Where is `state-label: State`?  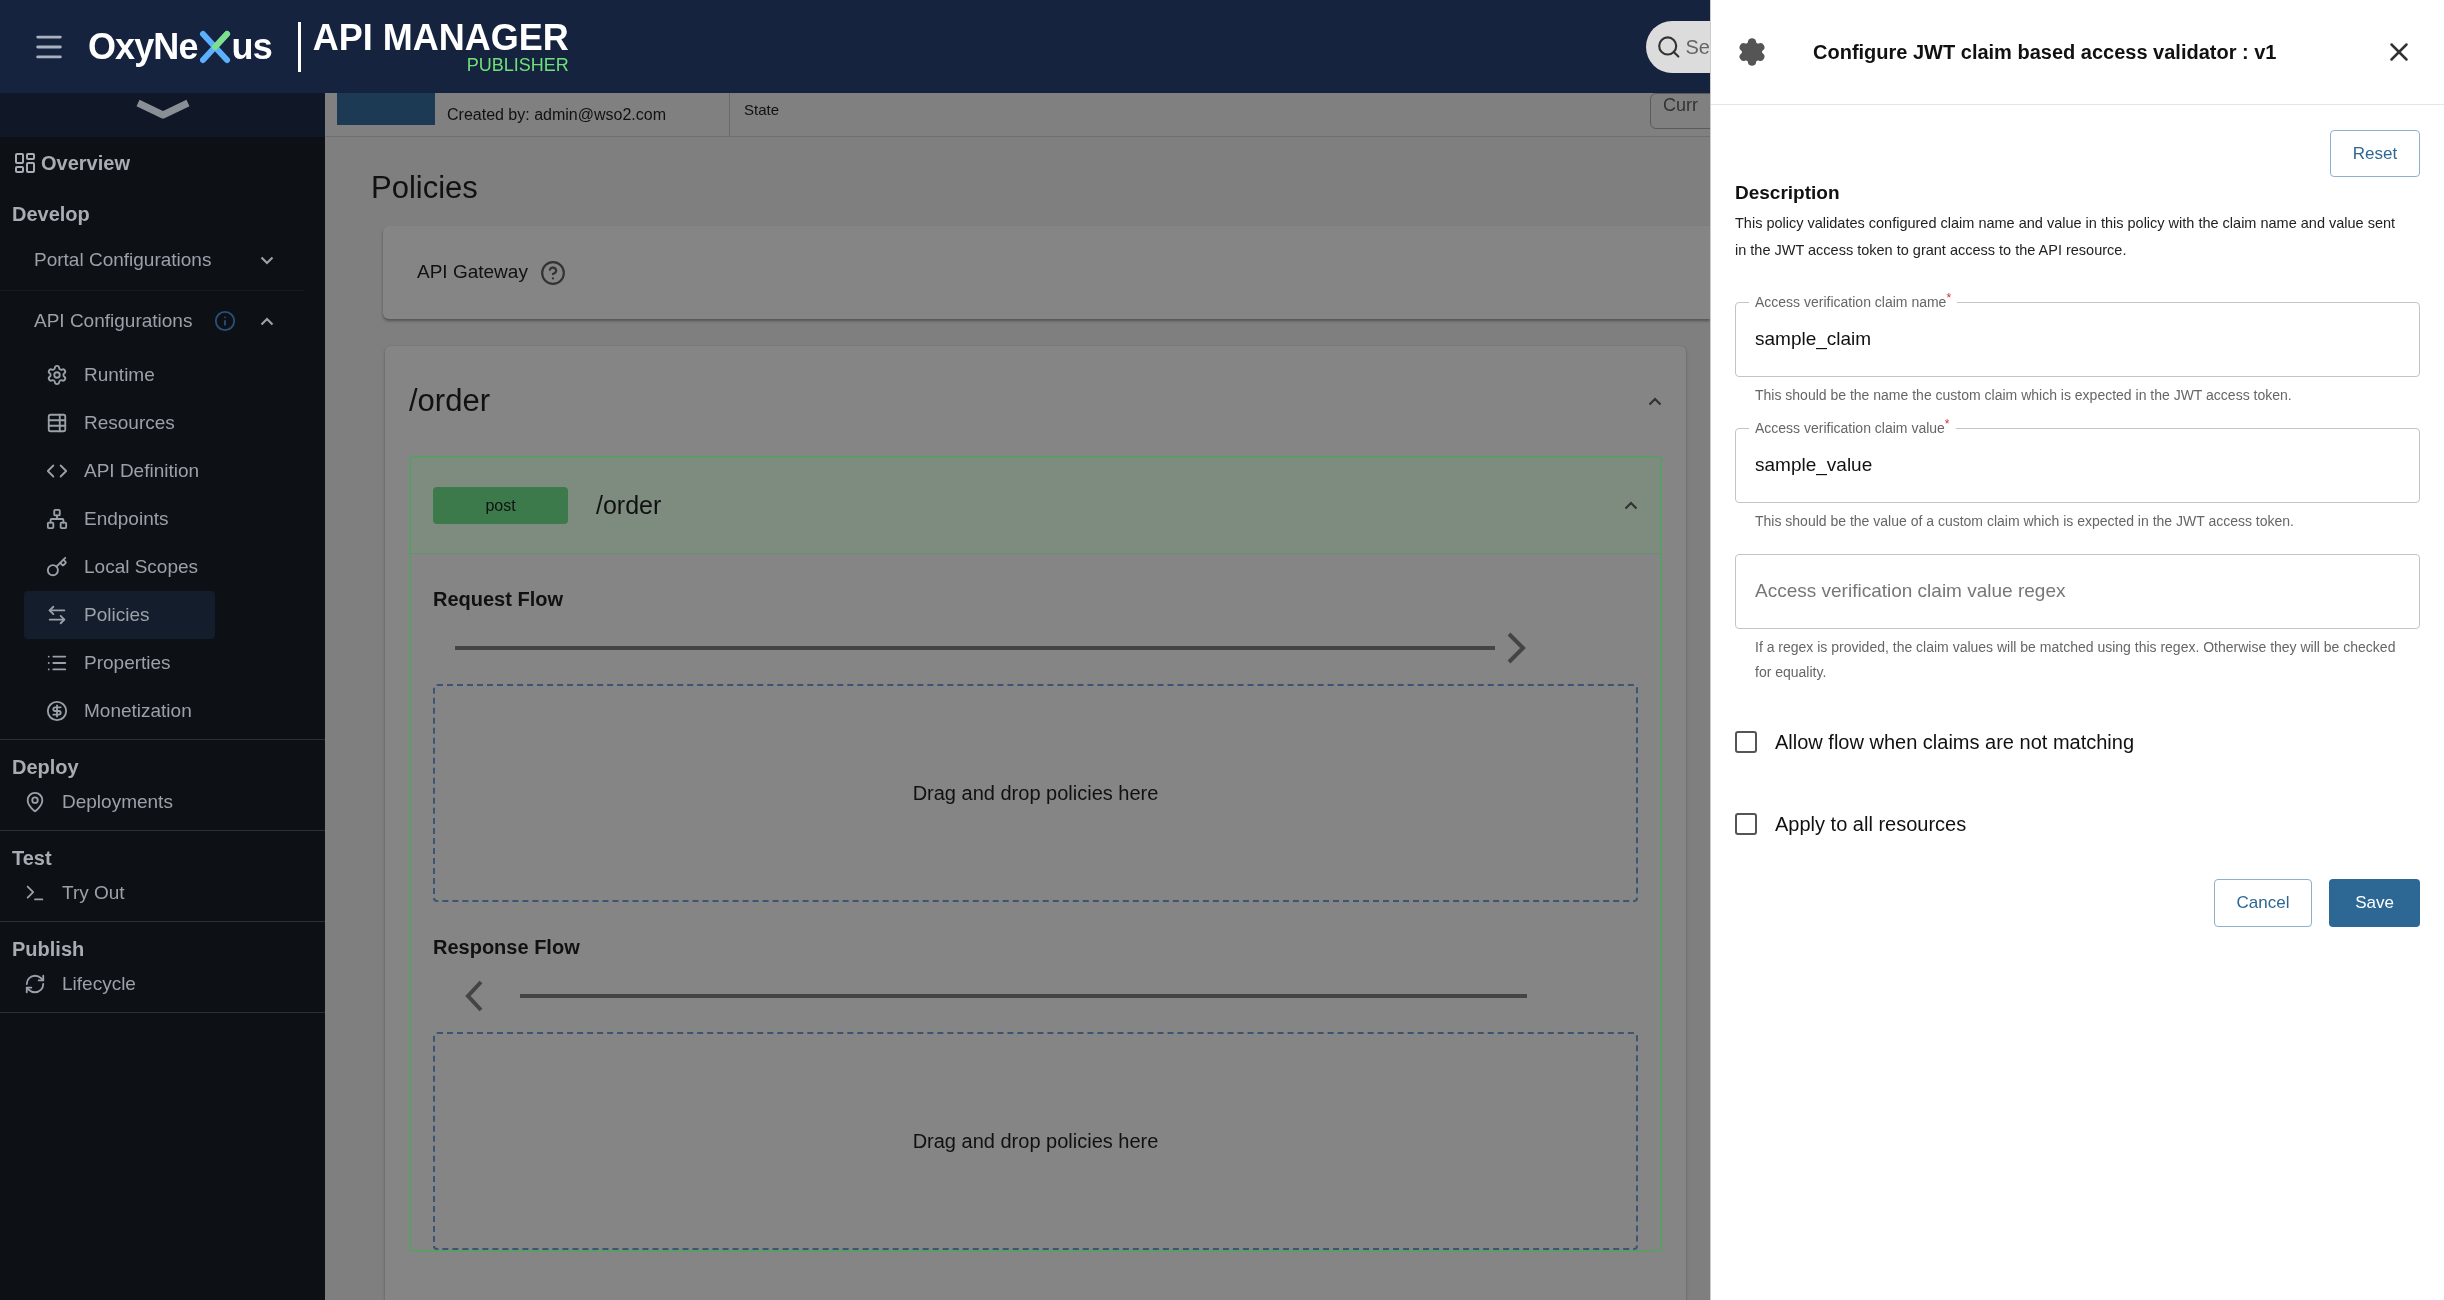
state-label: State is located at coordinates (762, 110).